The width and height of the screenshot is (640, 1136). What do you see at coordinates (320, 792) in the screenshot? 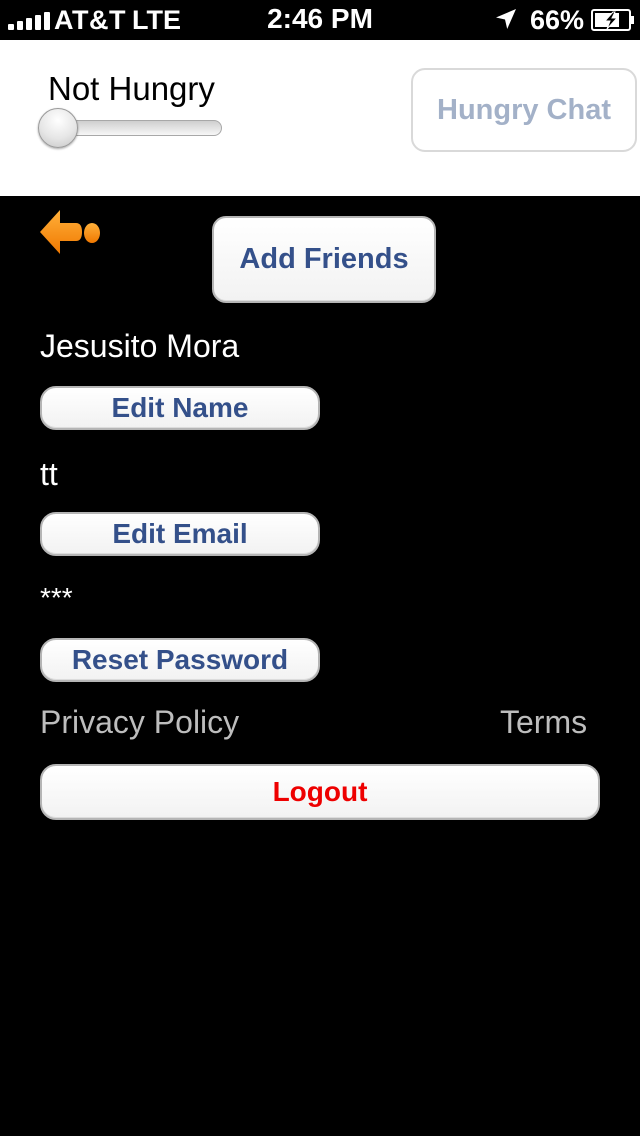
I see `logout-button: Logout` at bounding box center [320, 792].